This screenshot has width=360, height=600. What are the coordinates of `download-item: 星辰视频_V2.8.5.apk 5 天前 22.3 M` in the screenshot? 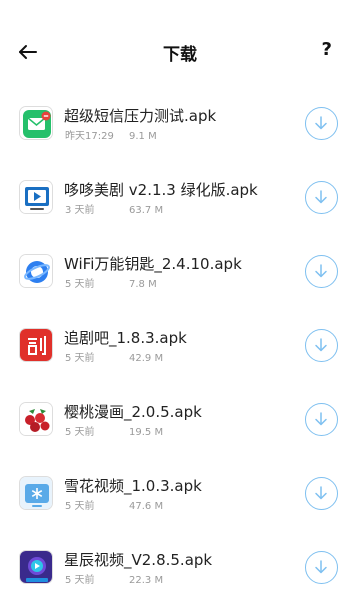 It's located at (180, 566).